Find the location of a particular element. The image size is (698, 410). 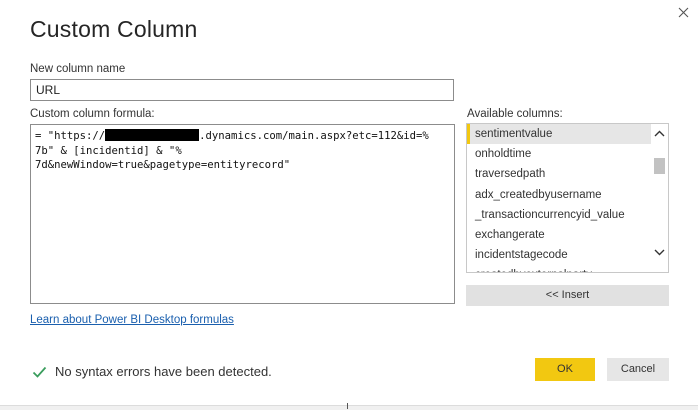

chevron-up-icon is located at coordinates (659, 133).